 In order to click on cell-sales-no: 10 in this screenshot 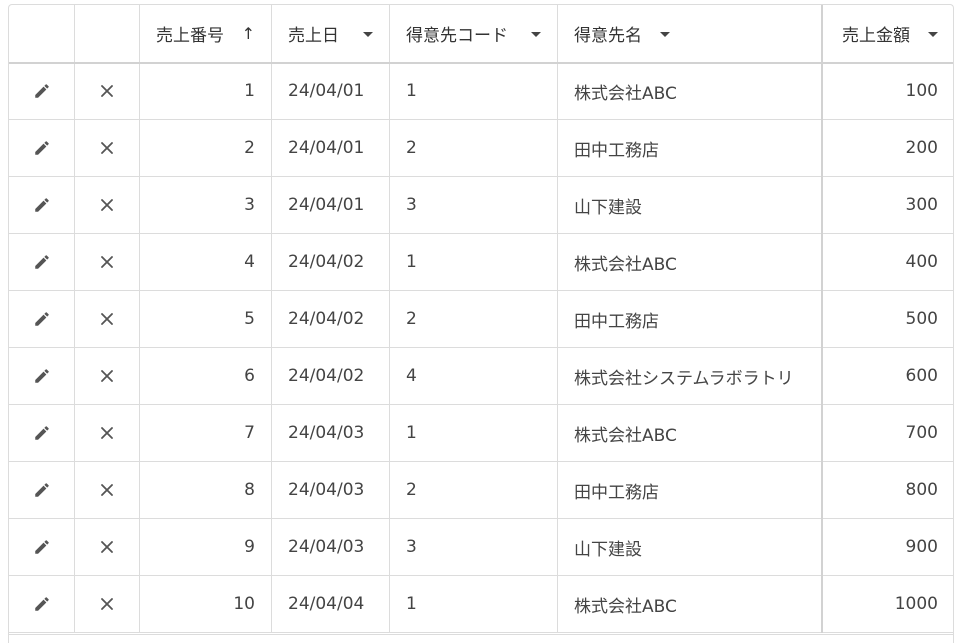, I will do `click(205, 604)`.